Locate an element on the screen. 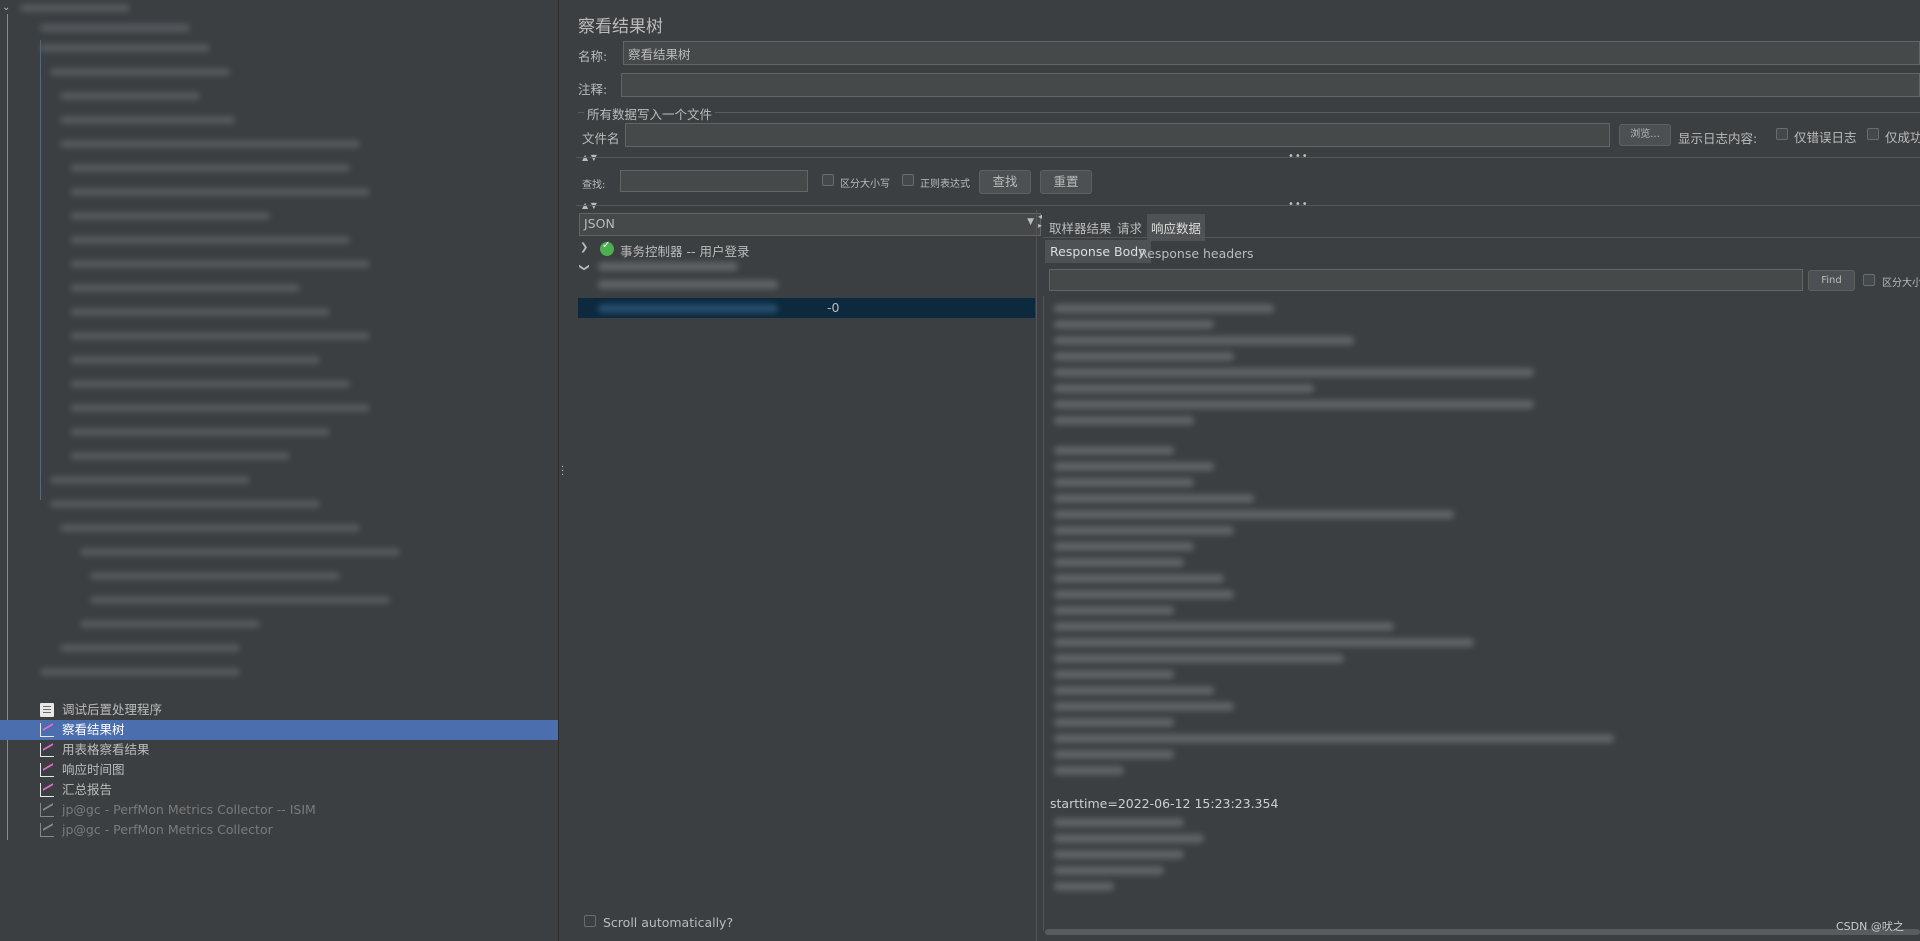 This screenshot has height=941, width=1920. watermark: CSDN @吠之 is located at coordinates (1870, 926).